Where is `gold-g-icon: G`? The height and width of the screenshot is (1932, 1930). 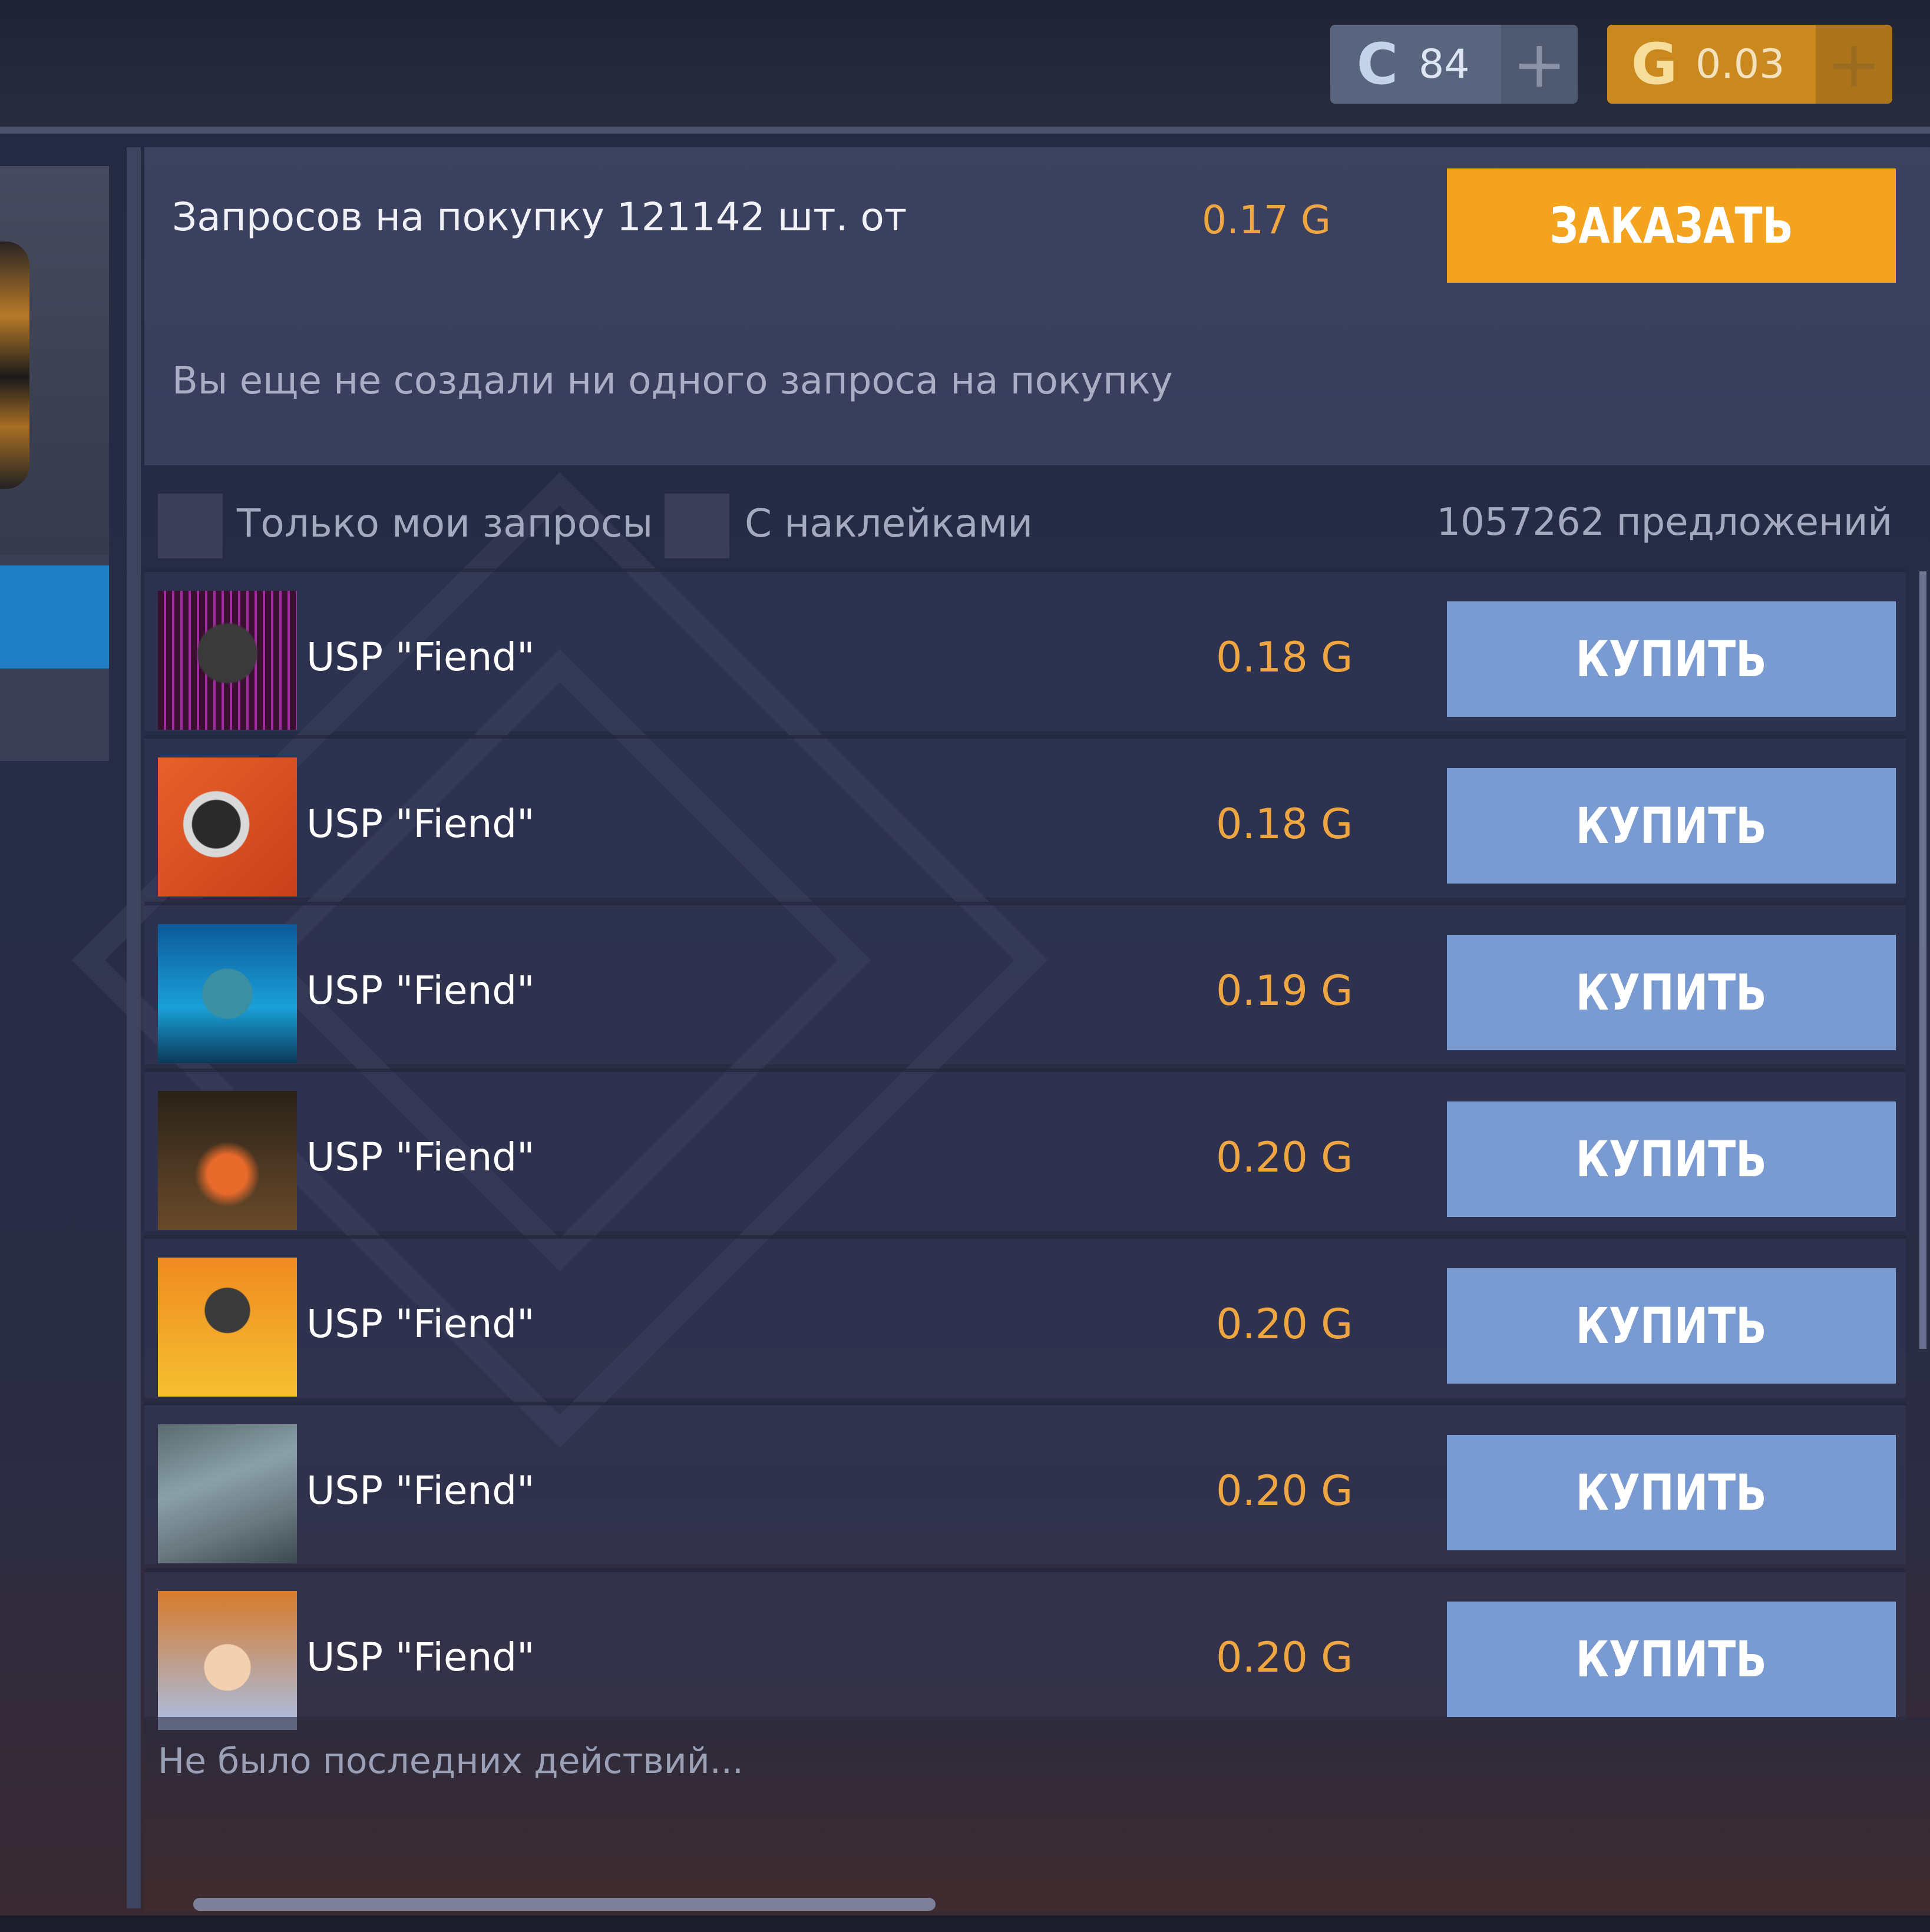 gold-g-icon: G is located at coordinates (1654, 64).